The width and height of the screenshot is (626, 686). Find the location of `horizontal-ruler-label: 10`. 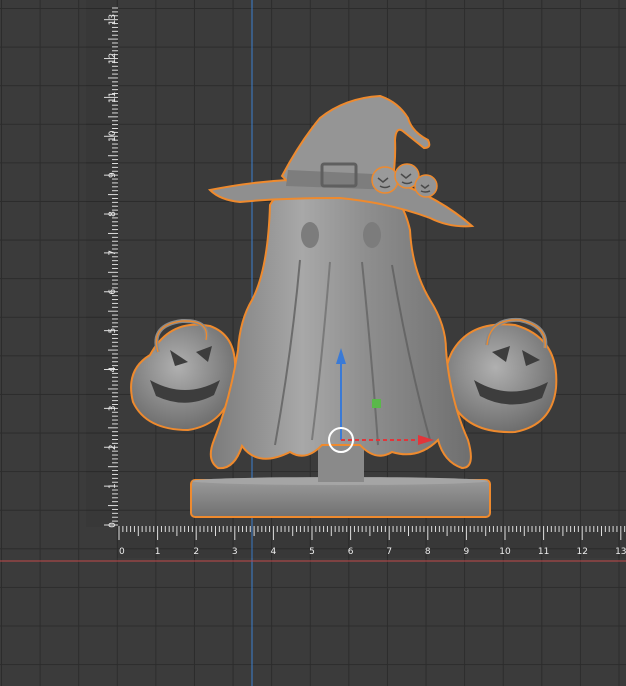

horizontal-ruler-label: 10 is located at coordinates (505, 552).